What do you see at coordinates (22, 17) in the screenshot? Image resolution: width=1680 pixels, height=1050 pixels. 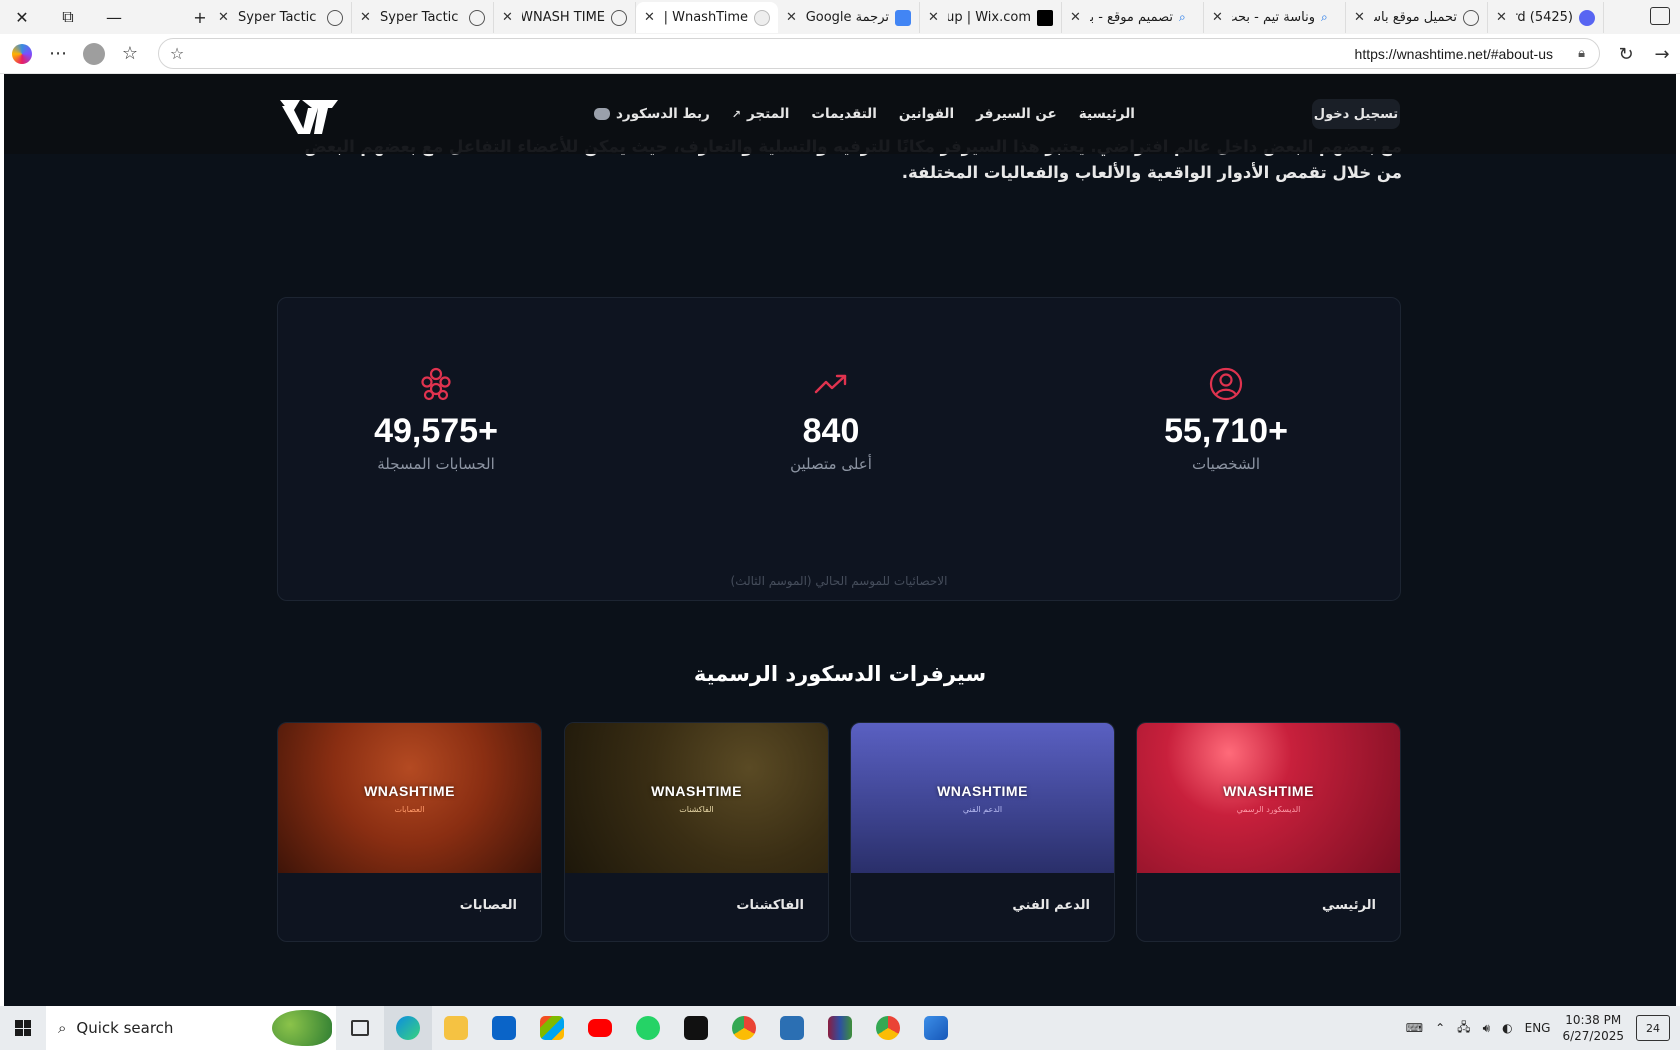 I see `close-window-icon: ✕` at bounding box center [22, 17].